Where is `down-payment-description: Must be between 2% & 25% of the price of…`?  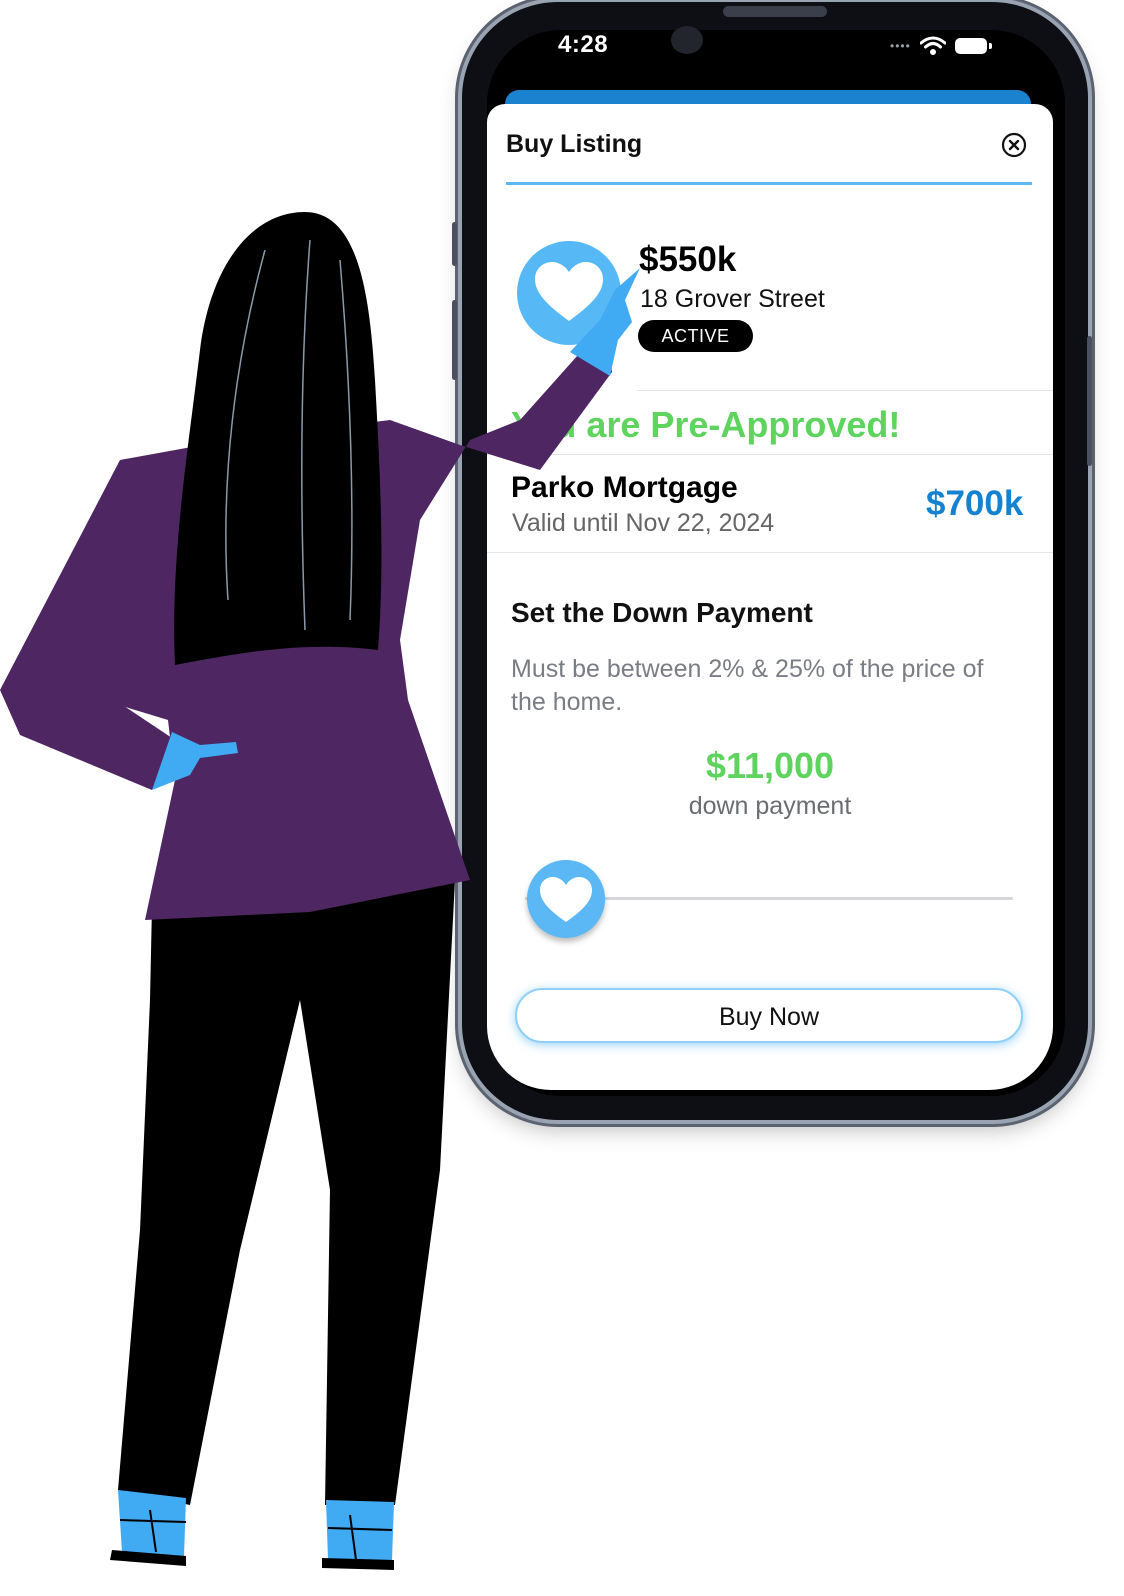
down-payment-description: Must be between 2% & 25% of the price of… is located at coordinates (747, 685).